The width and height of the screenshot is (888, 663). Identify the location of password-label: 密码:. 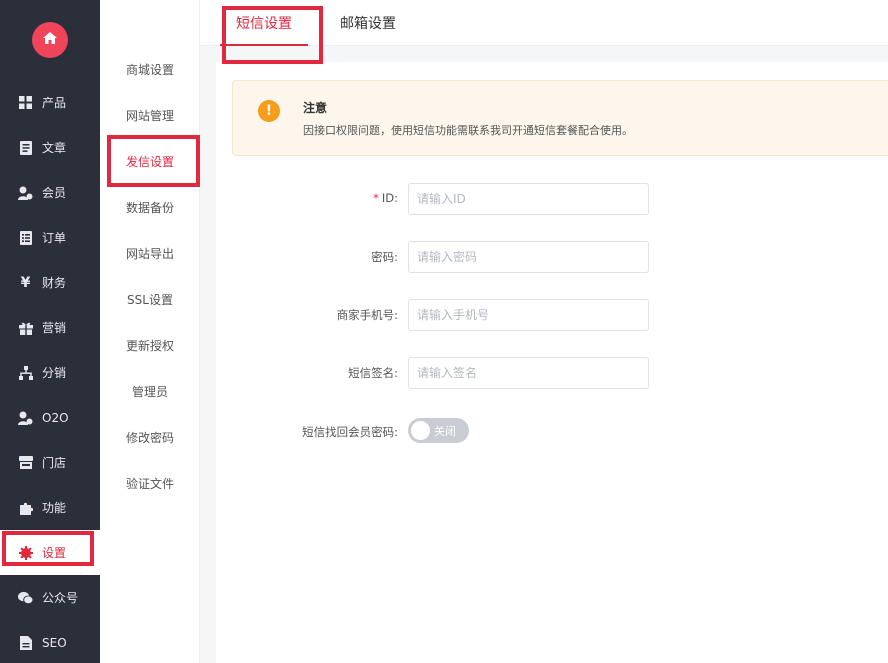
(384, 257).